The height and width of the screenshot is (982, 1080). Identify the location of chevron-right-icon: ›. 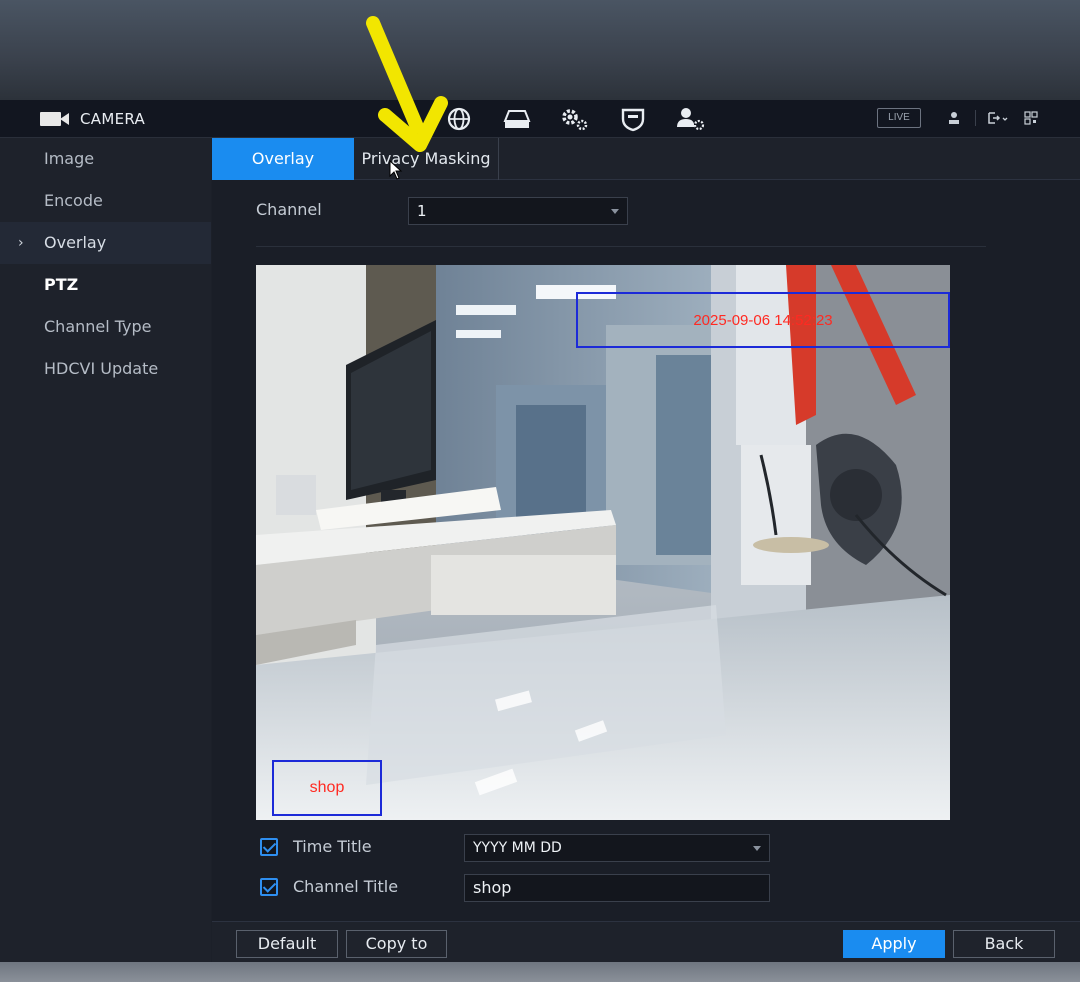
(21, 243).